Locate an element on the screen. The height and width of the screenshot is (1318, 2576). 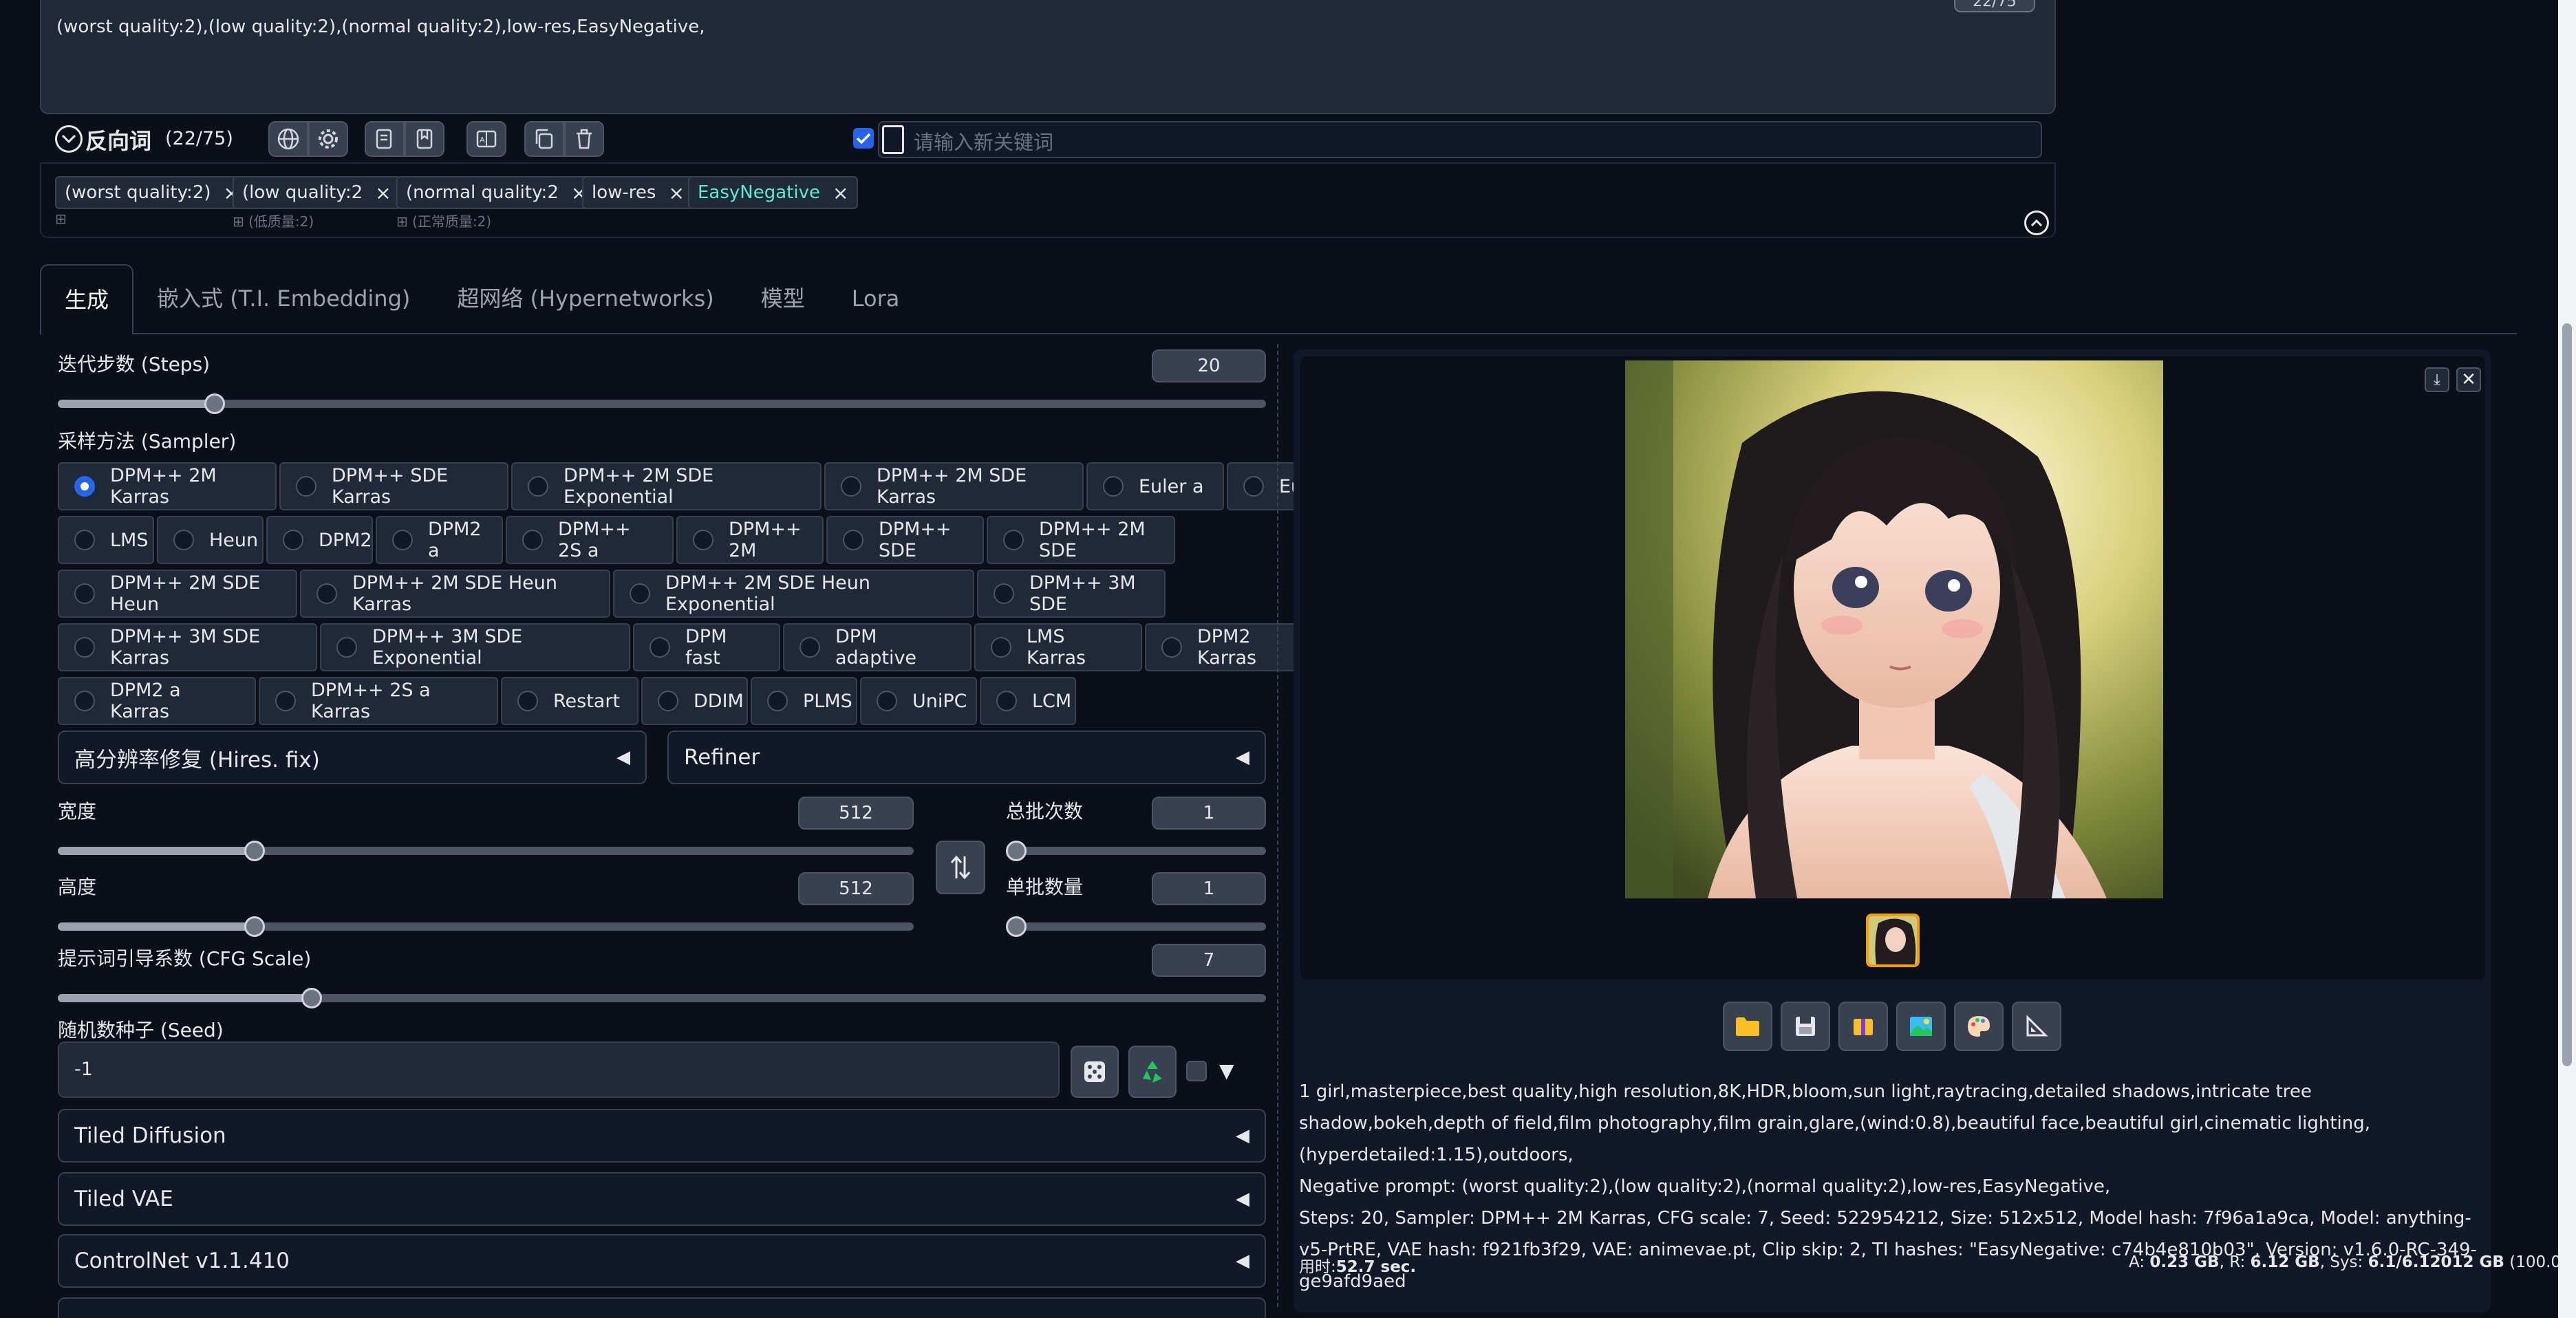
sampler-option: DPM++ 2M SDE Heun is located at coordinates (177, 594).